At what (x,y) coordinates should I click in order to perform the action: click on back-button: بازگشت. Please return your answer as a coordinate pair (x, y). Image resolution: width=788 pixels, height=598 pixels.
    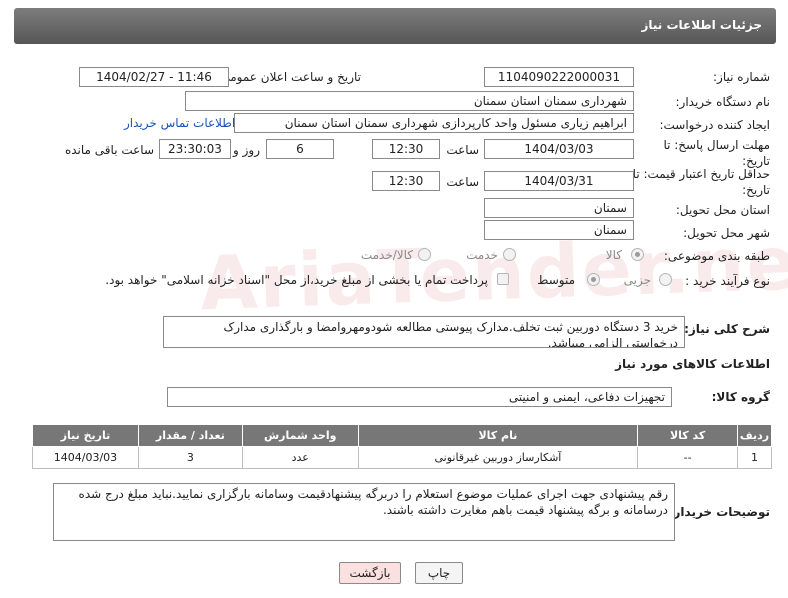
    Looking at the image, I should click on (370, 573).